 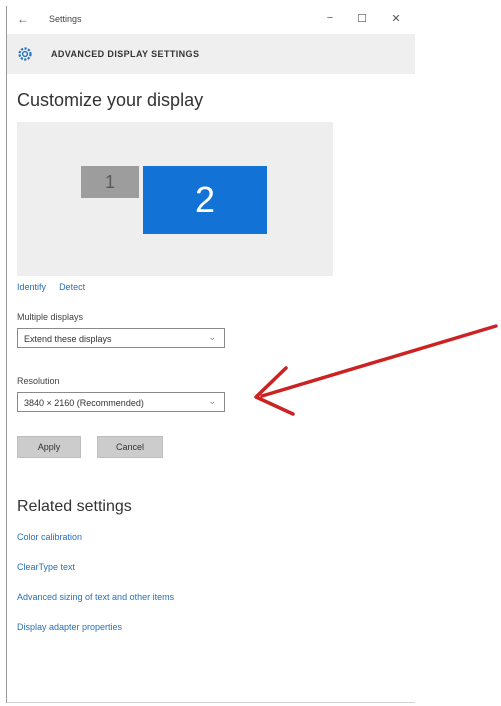 I want to click on annotation-arrow, so click(x=376, y=370).